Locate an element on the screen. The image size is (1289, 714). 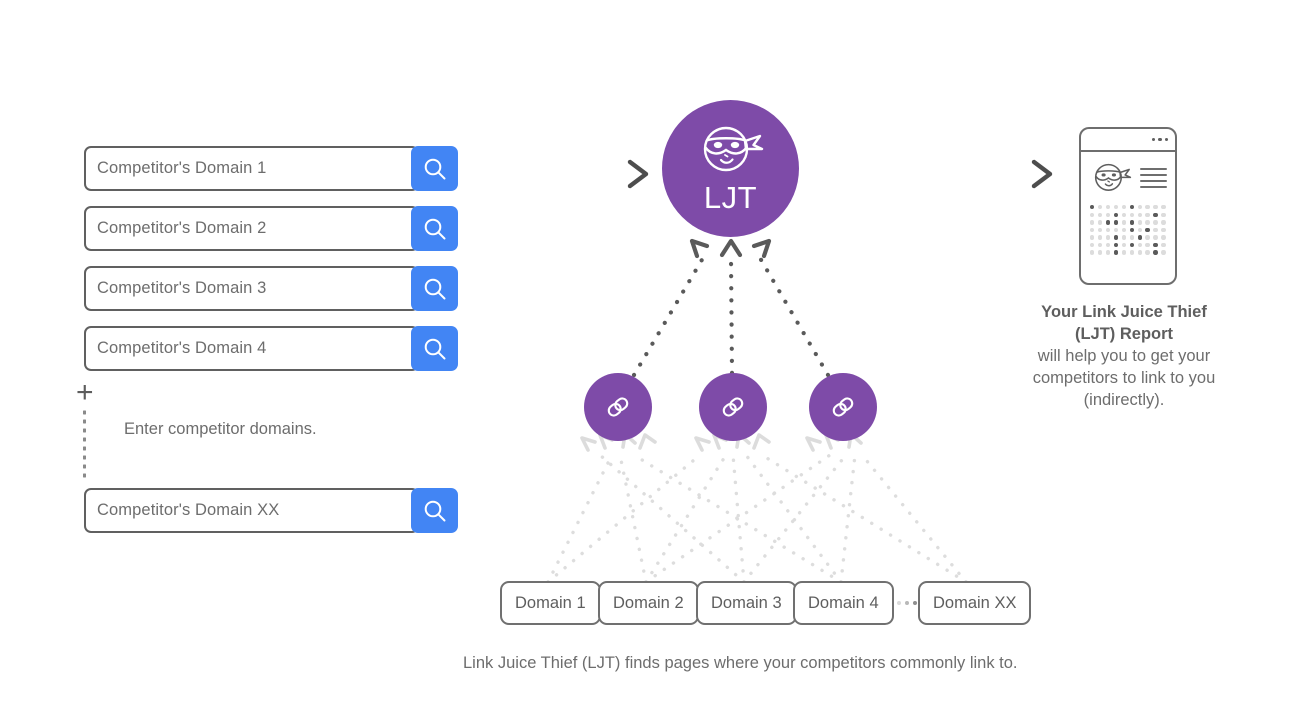
link-to-hub-edges is located at coordinates (731, 316).